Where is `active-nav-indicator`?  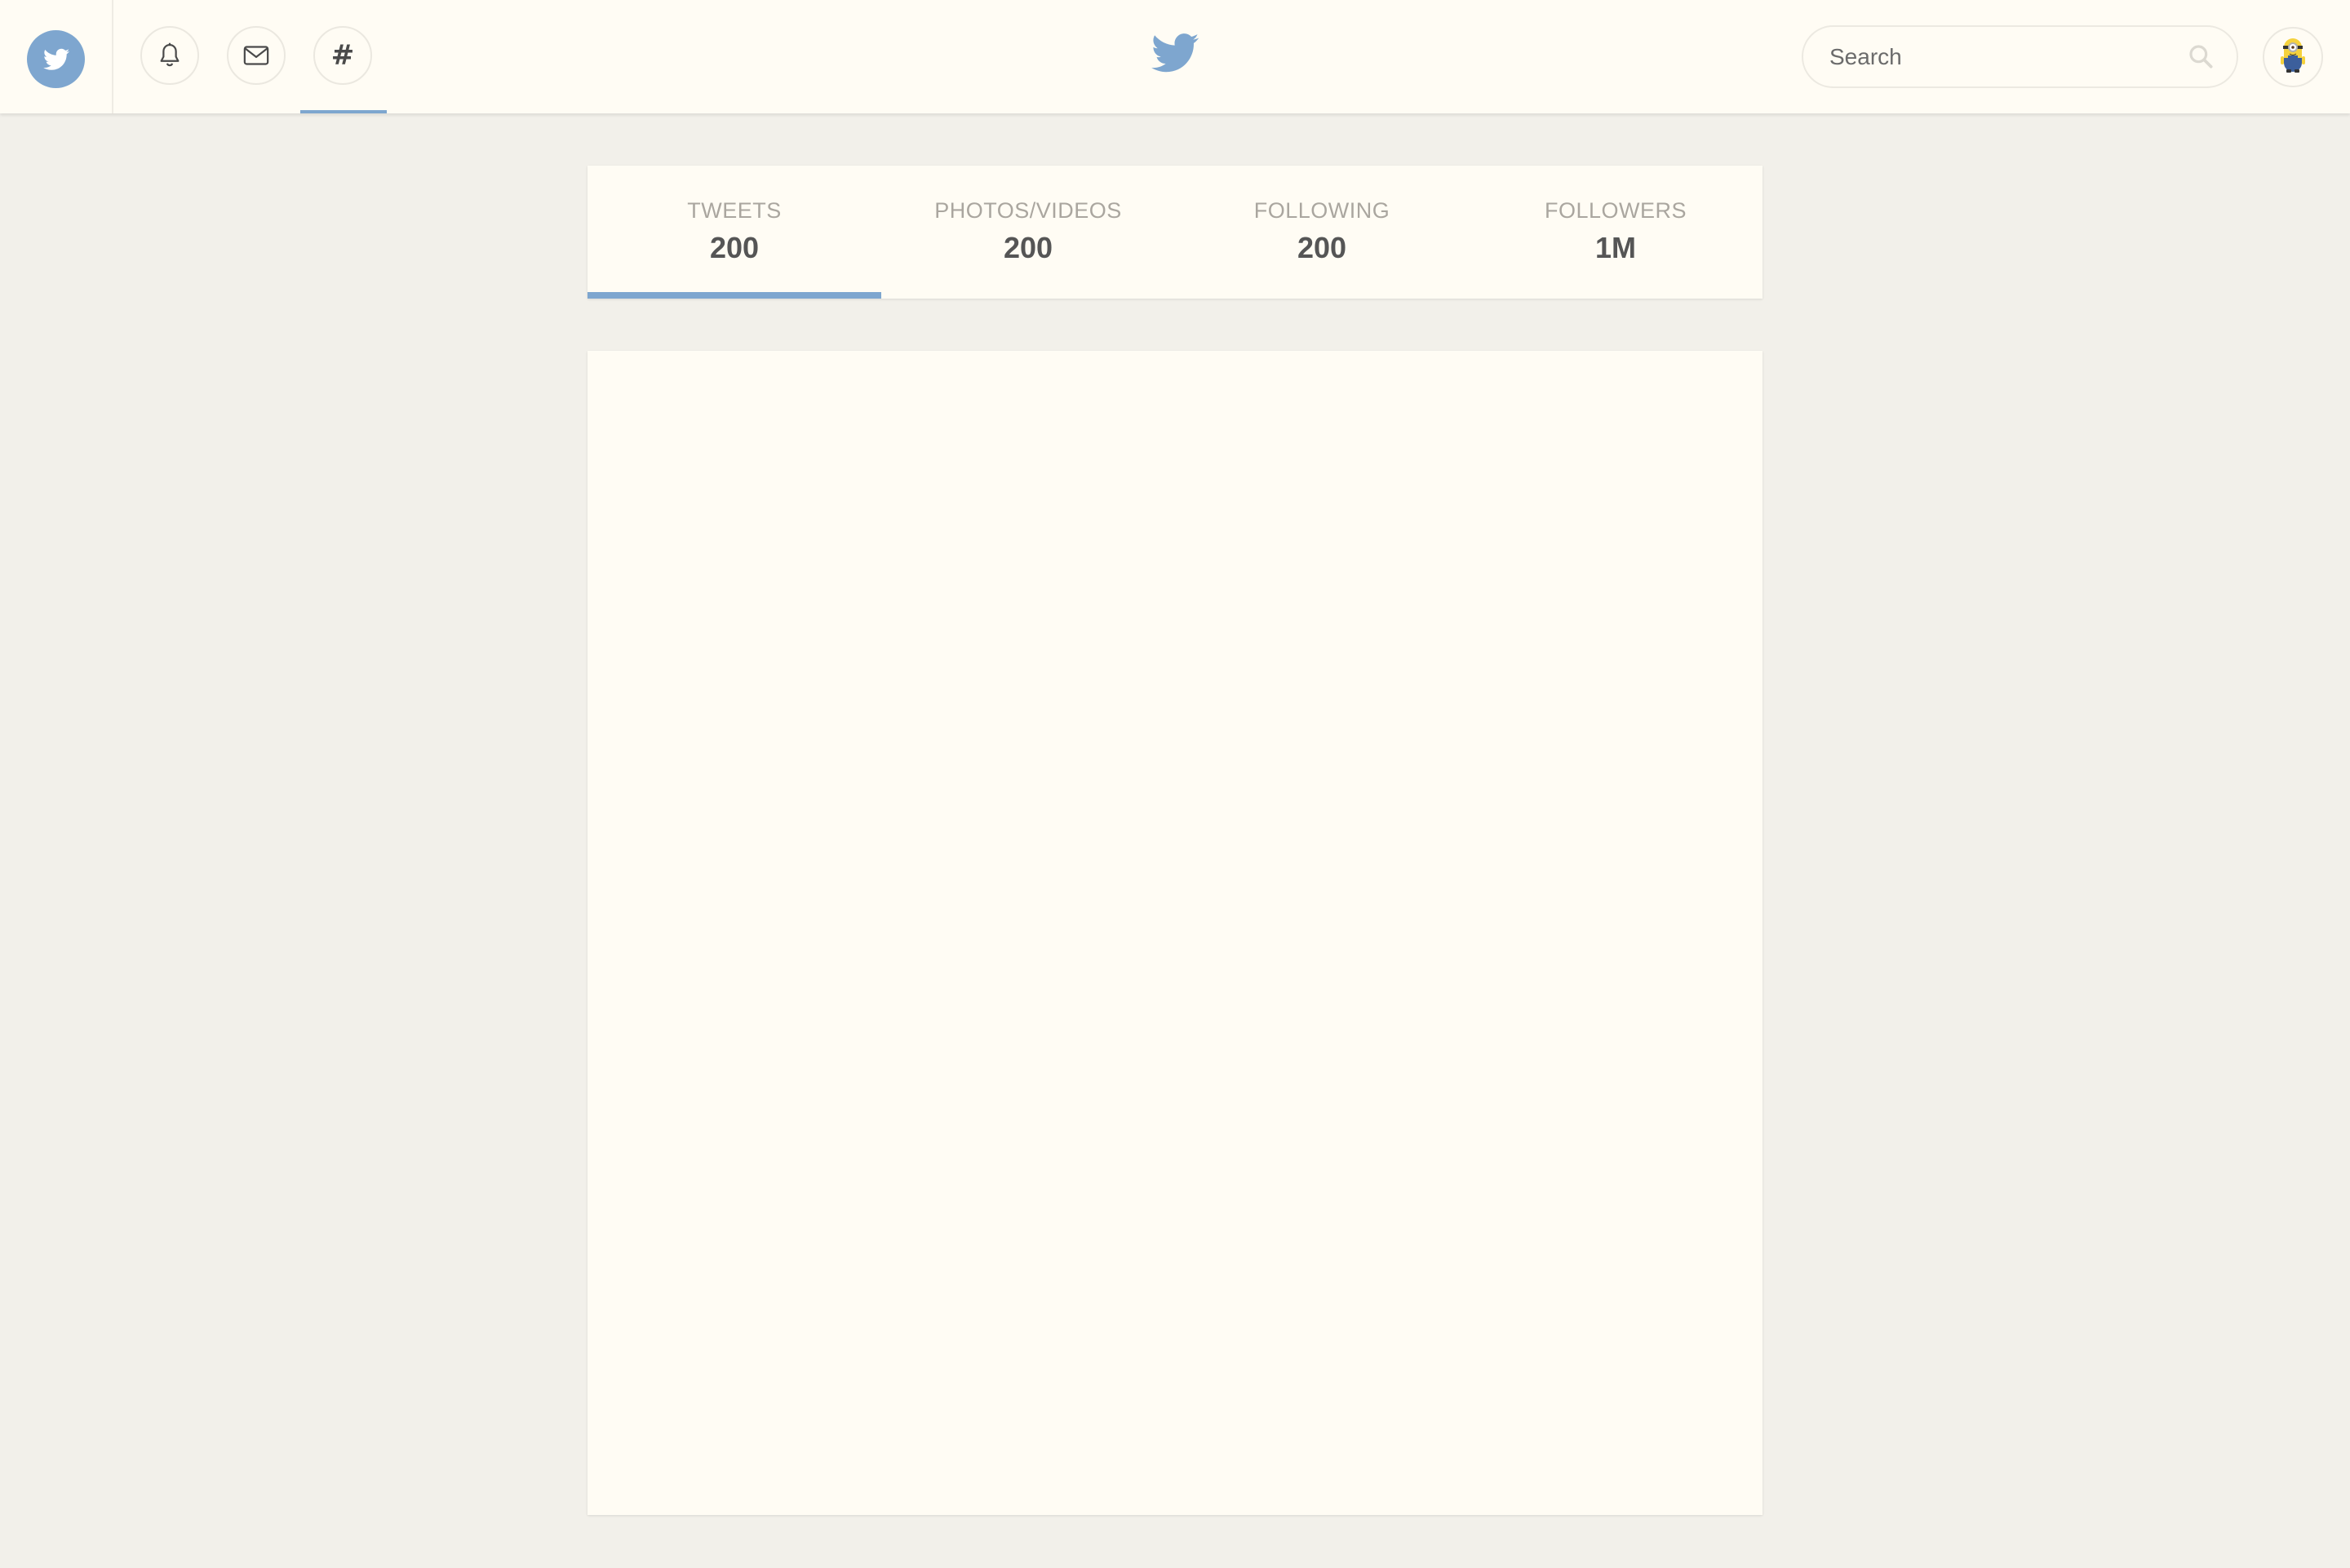
active-nav-indicator is located at coordinates (343, 111).